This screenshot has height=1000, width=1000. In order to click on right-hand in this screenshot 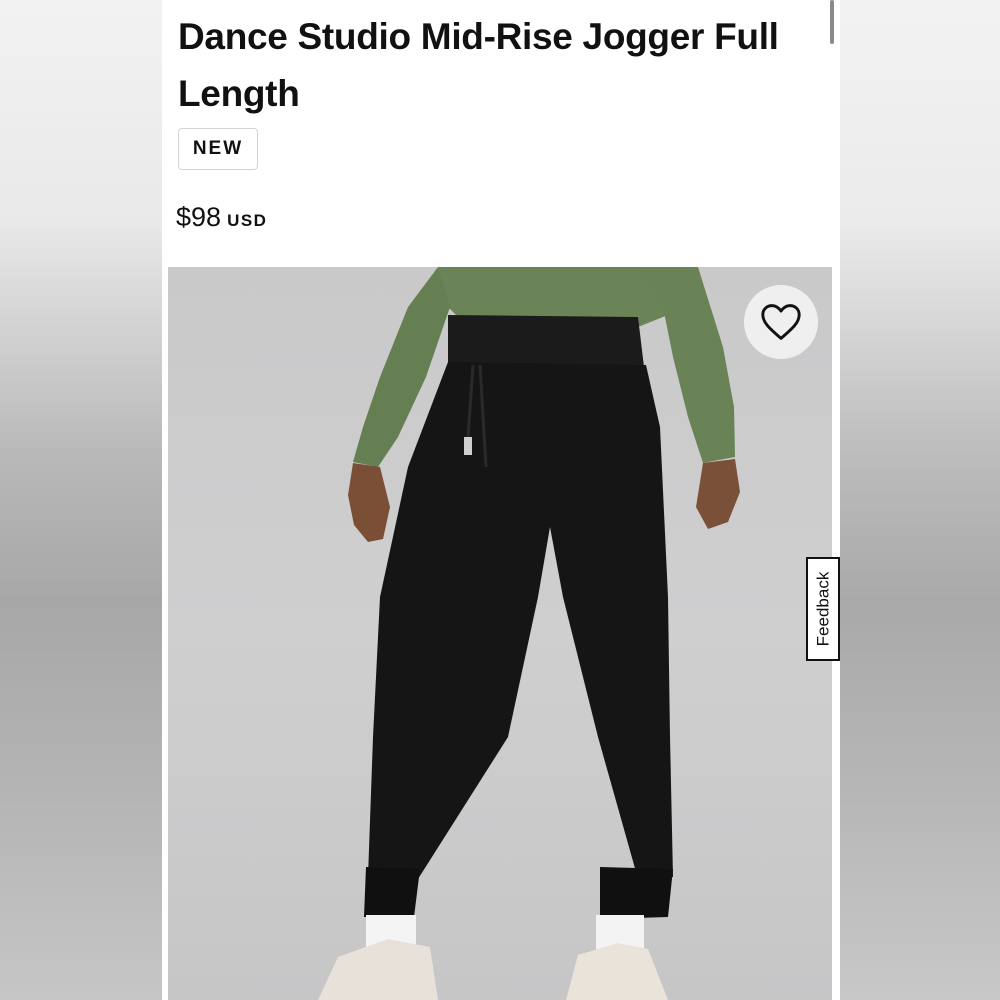, I will do `click(718, 494)`.